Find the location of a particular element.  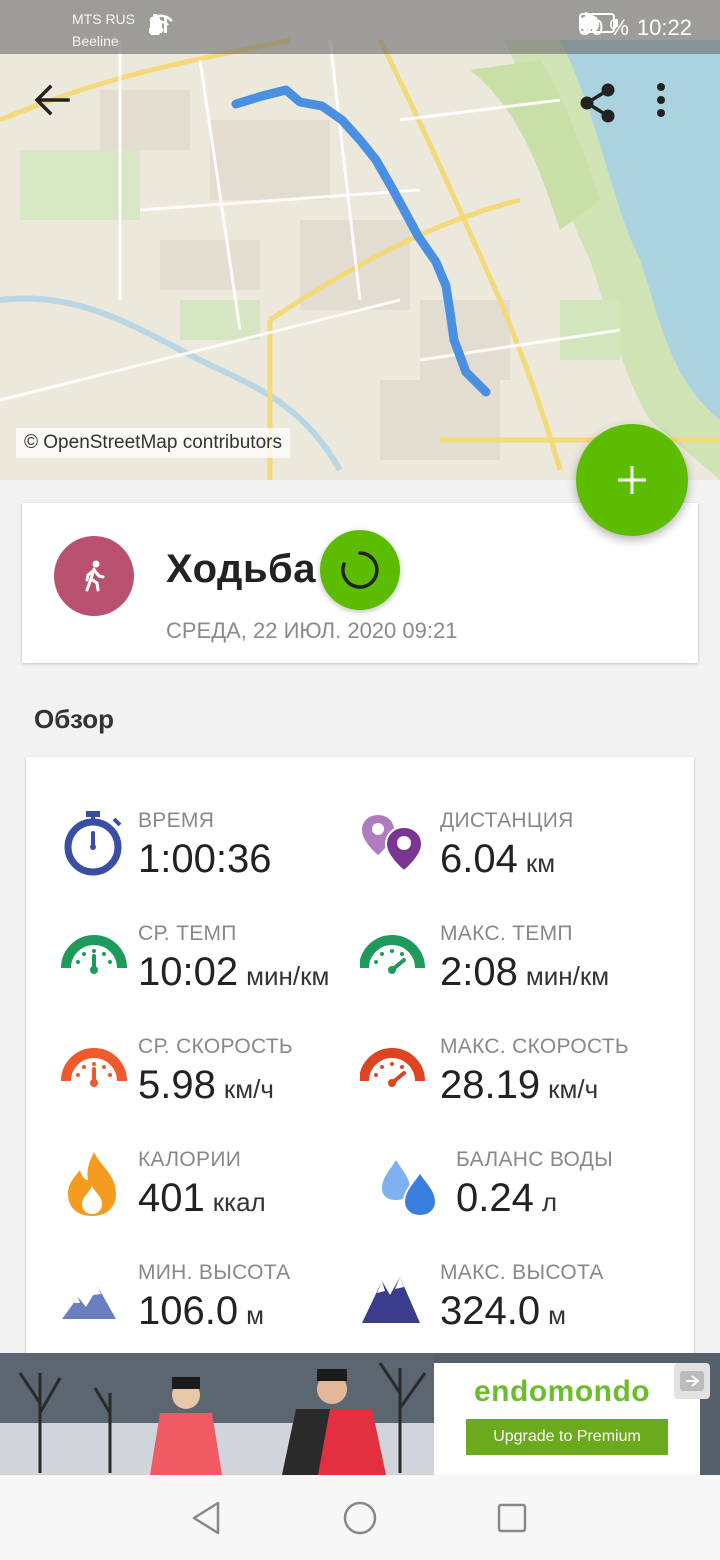

stat-value-unit: л is located at coordinates (549, 1202).